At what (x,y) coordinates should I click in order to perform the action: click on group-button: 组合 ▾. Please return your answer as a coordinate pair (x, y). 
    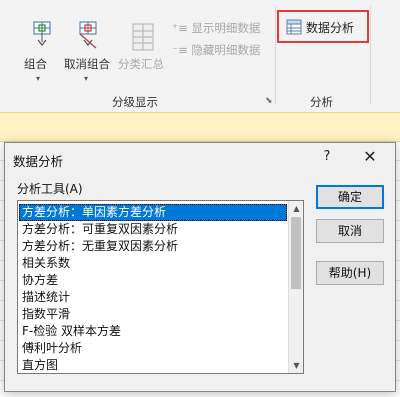
    Looking at the image, I should click on (42, 48).